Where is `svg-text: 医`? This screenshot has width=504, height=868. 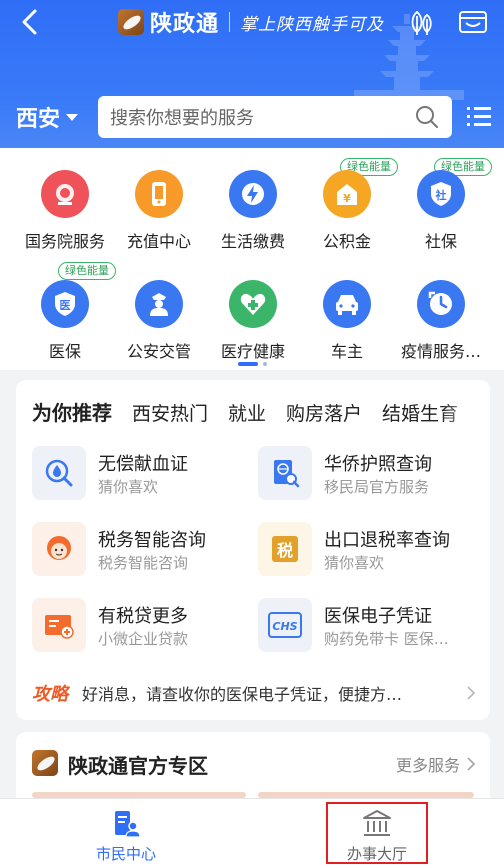
svg-text: 医 is located at coordinates (65, 305).